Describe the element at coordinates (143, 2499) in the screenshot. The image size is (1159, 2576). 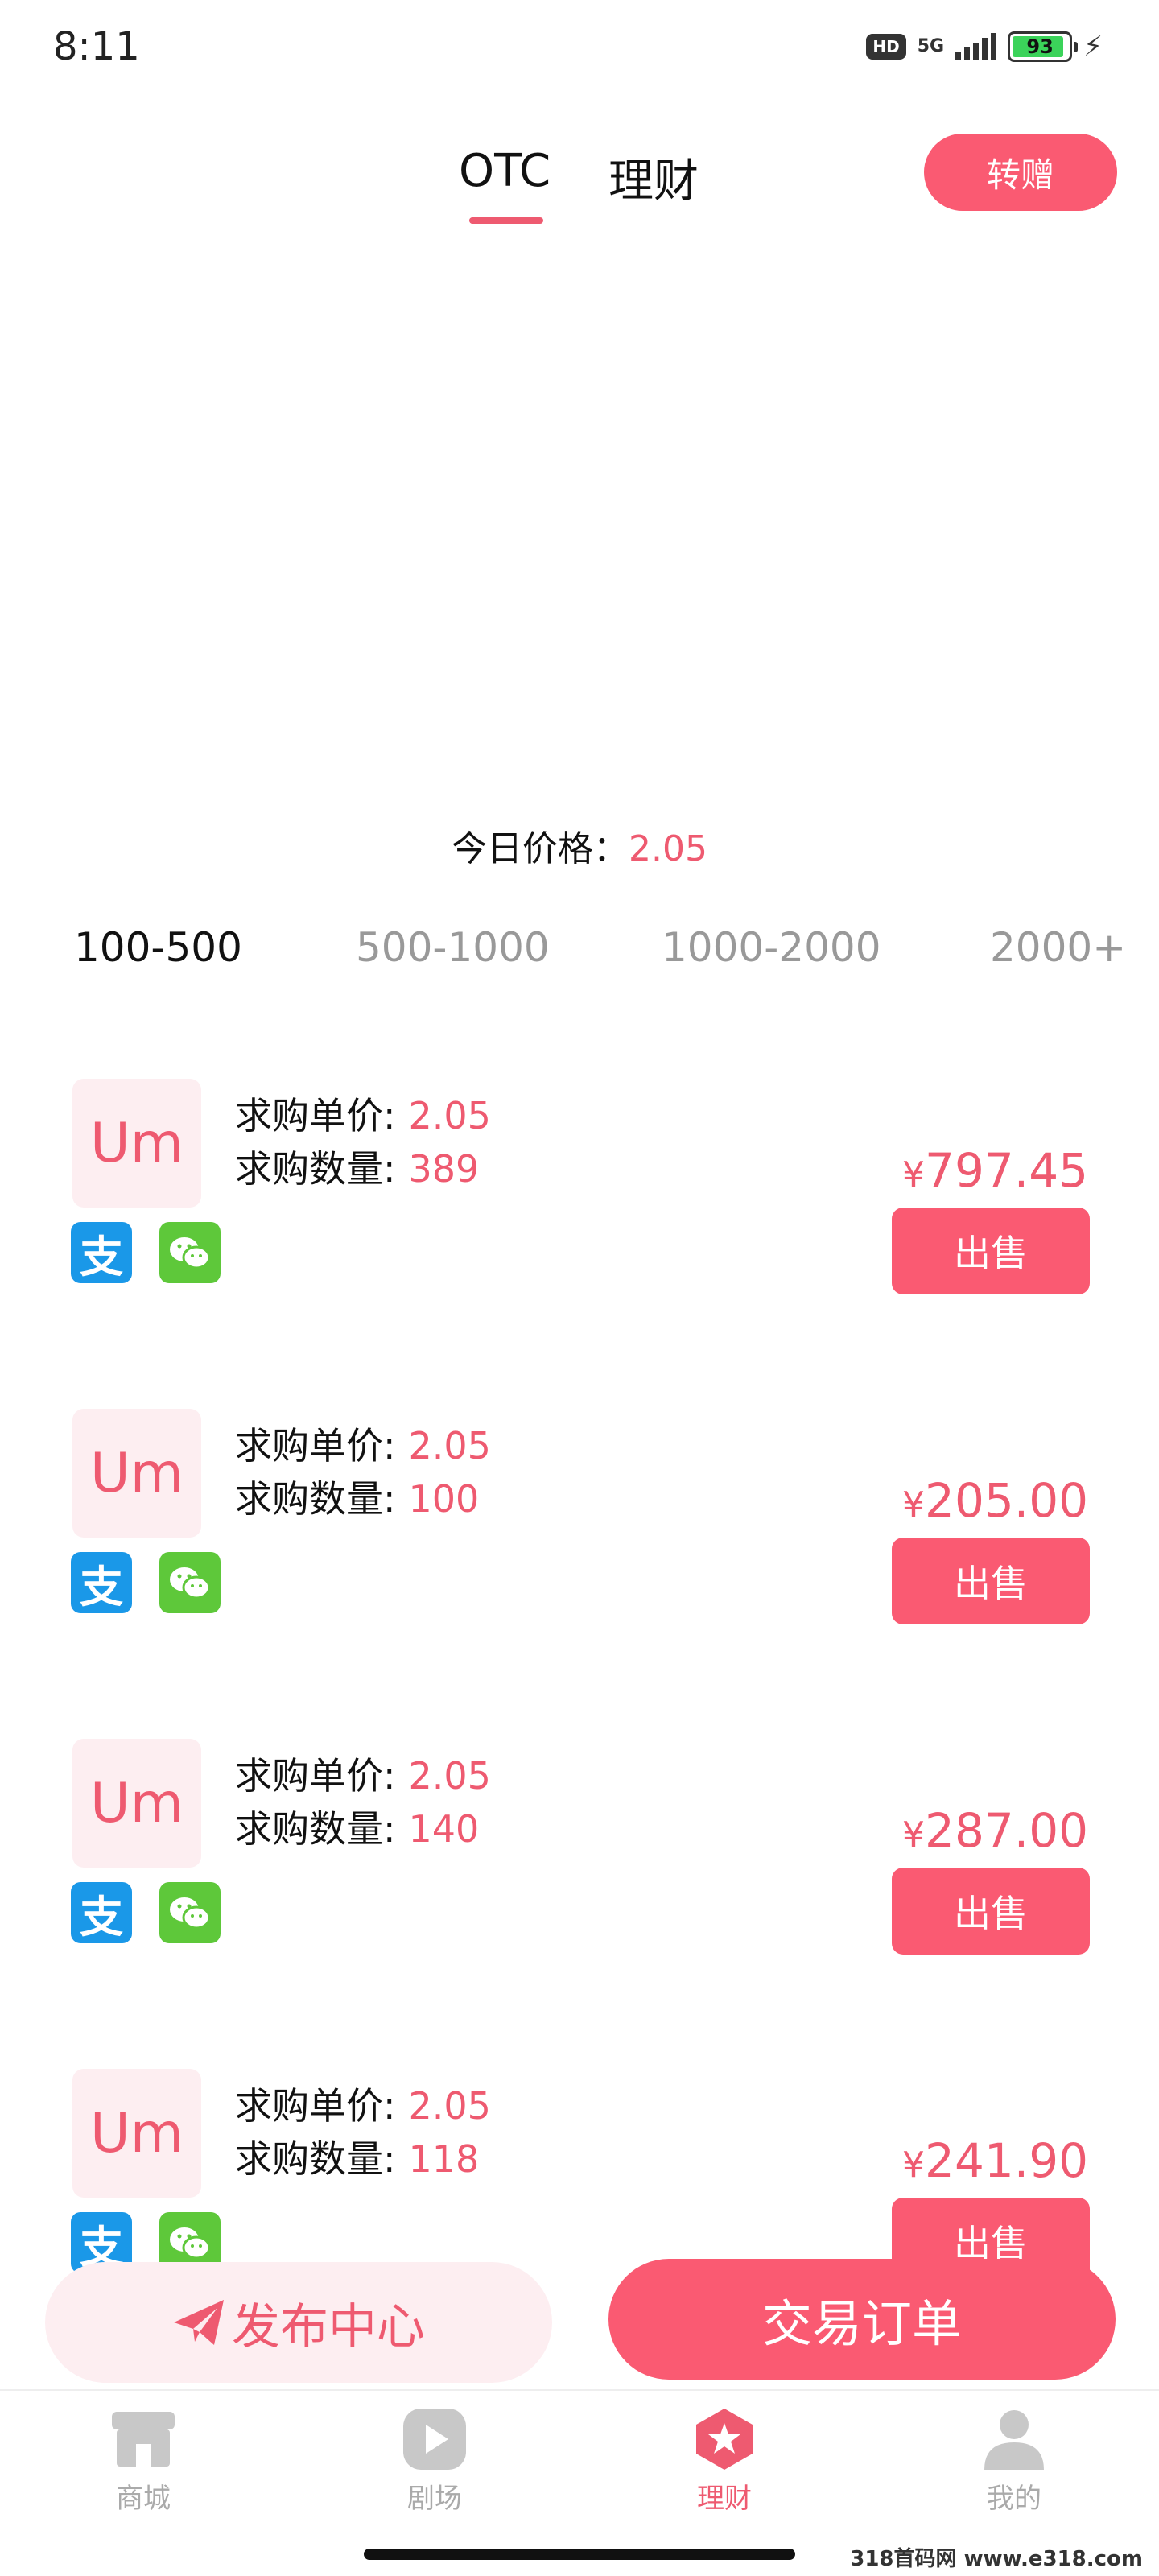
I see `nav-label: 商城` at that location.